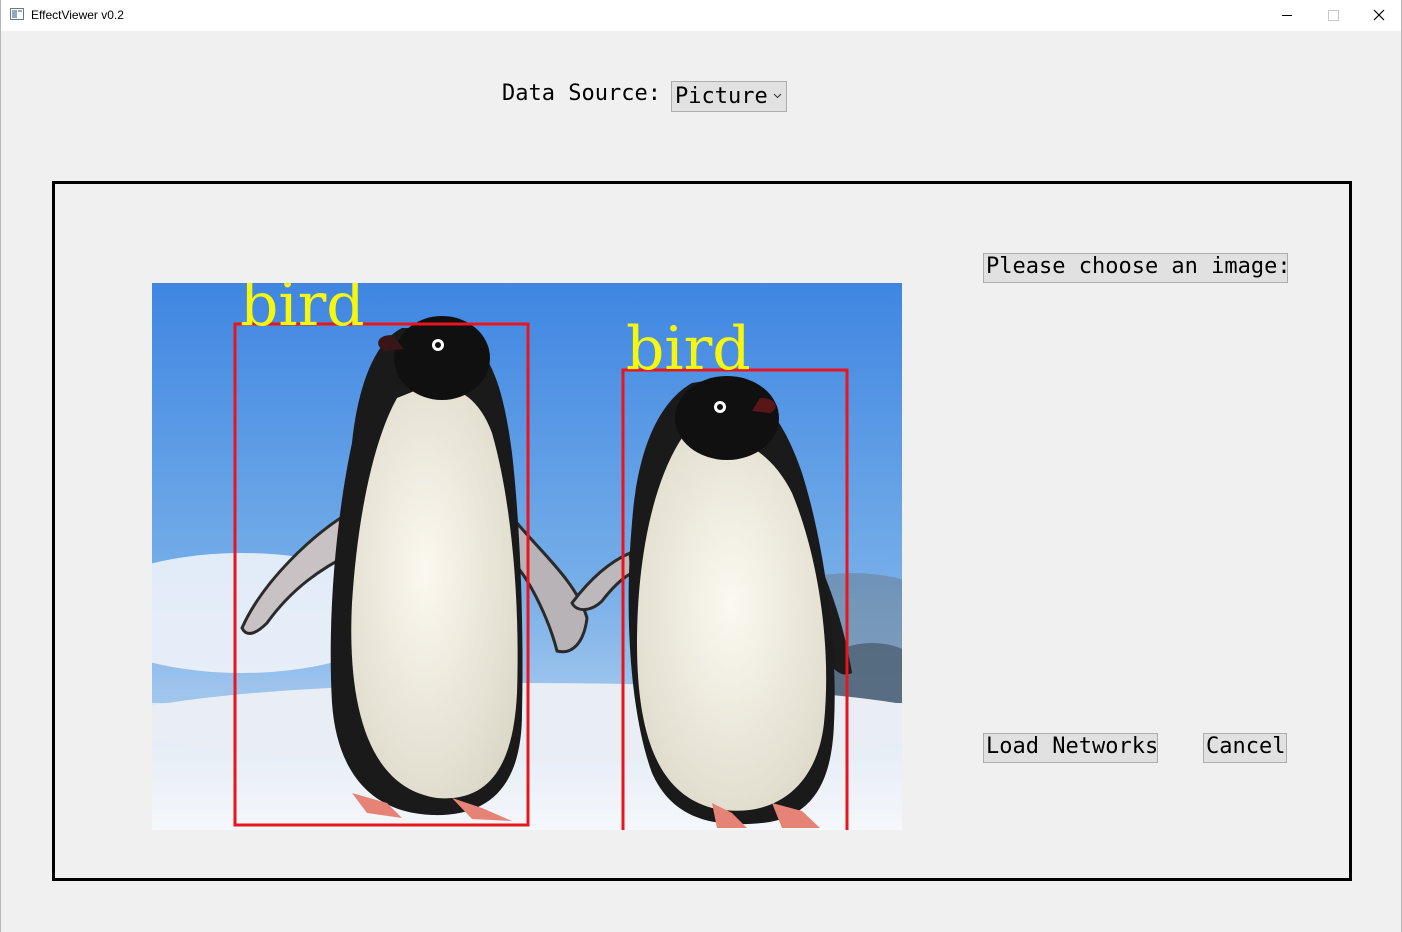  I want to click on close-button, so click(1379, 15).